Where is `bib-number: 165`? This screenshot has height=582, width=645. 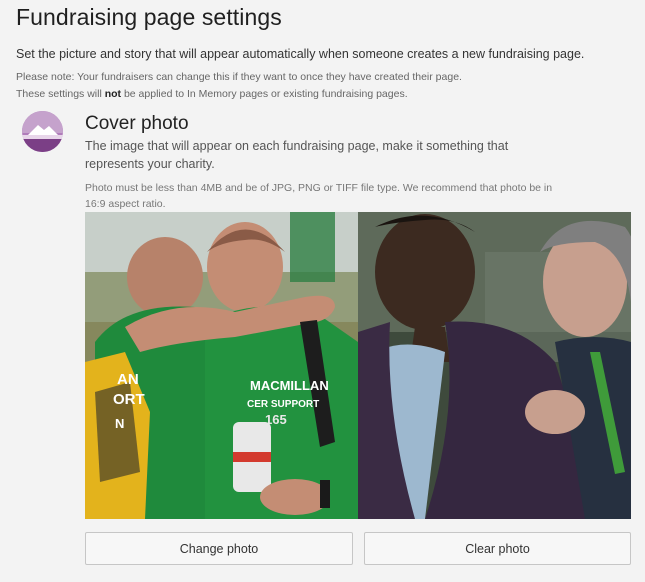
bib-number: 165 is located at coordinates (276, 419).